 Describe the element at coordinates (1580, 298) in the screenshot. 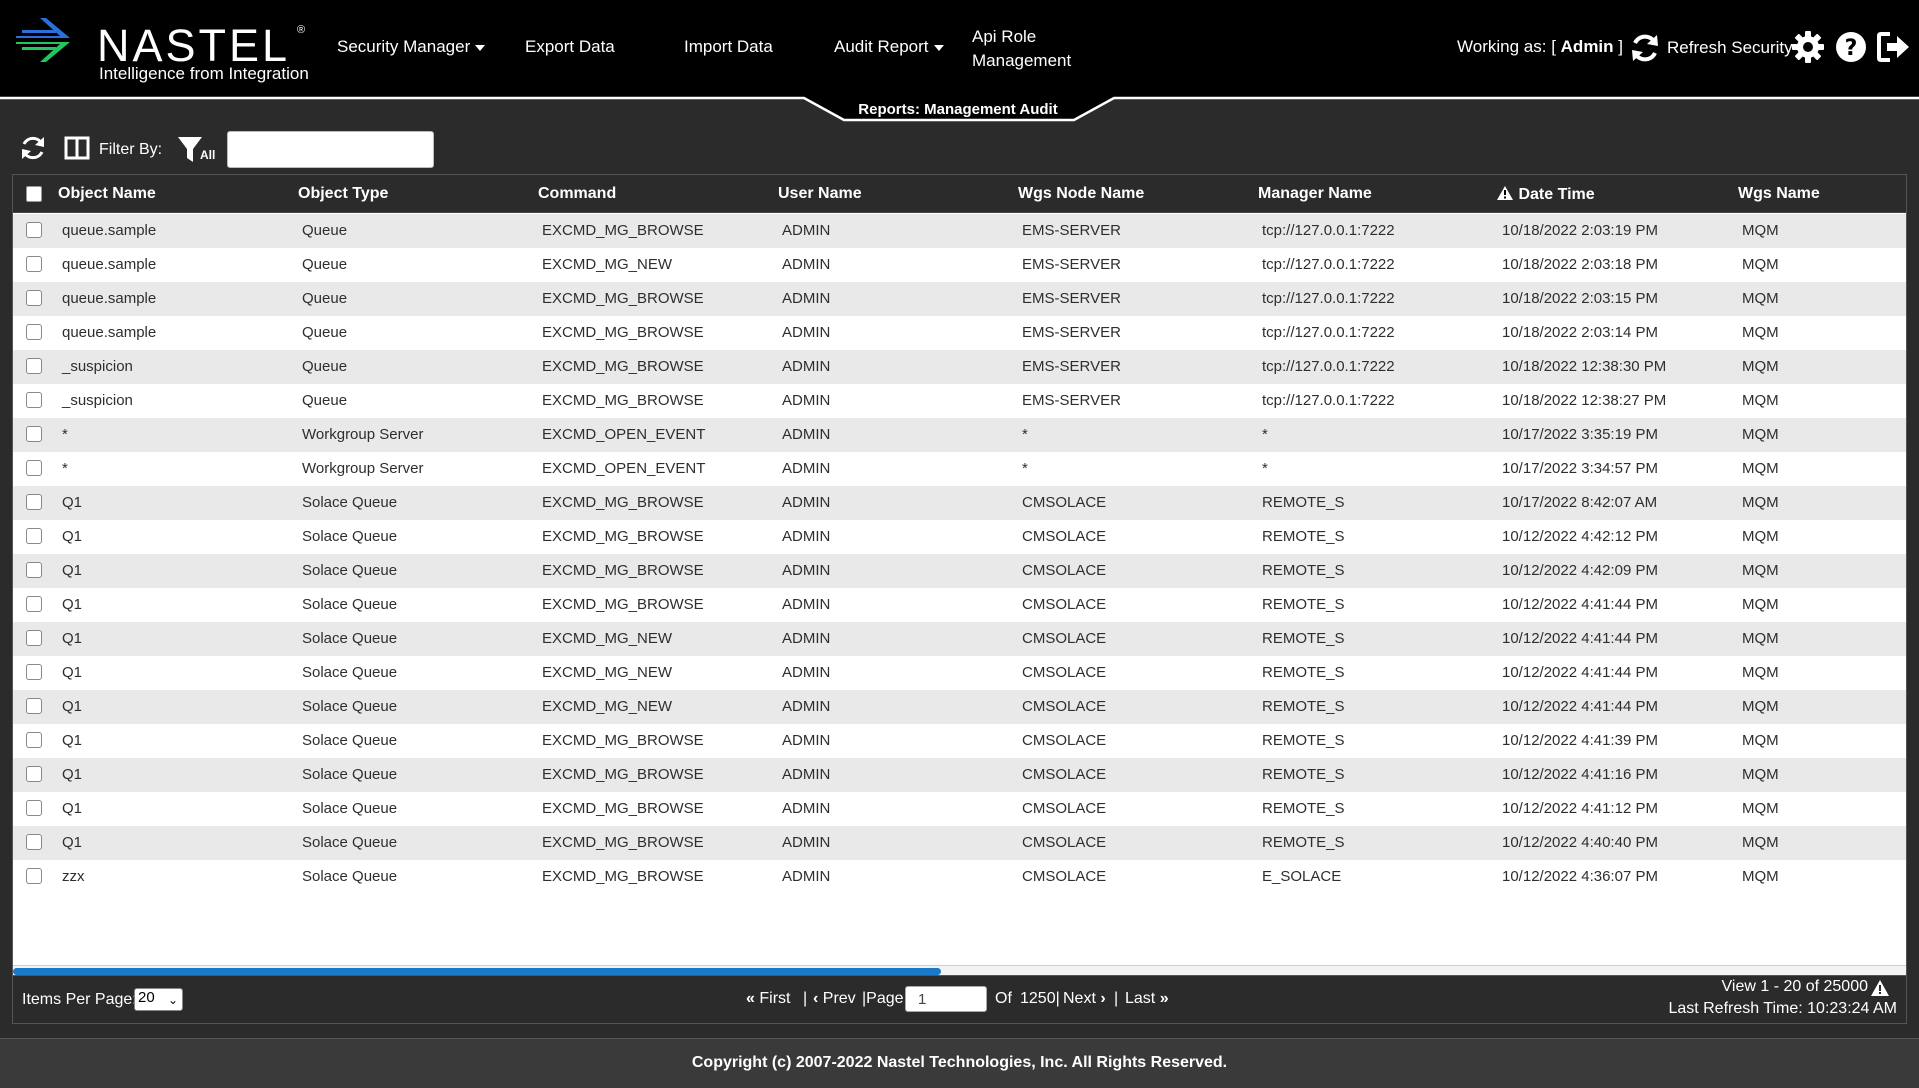

I see `cell-date-time: 10/18/2022 2:03:15 PM` at that location.